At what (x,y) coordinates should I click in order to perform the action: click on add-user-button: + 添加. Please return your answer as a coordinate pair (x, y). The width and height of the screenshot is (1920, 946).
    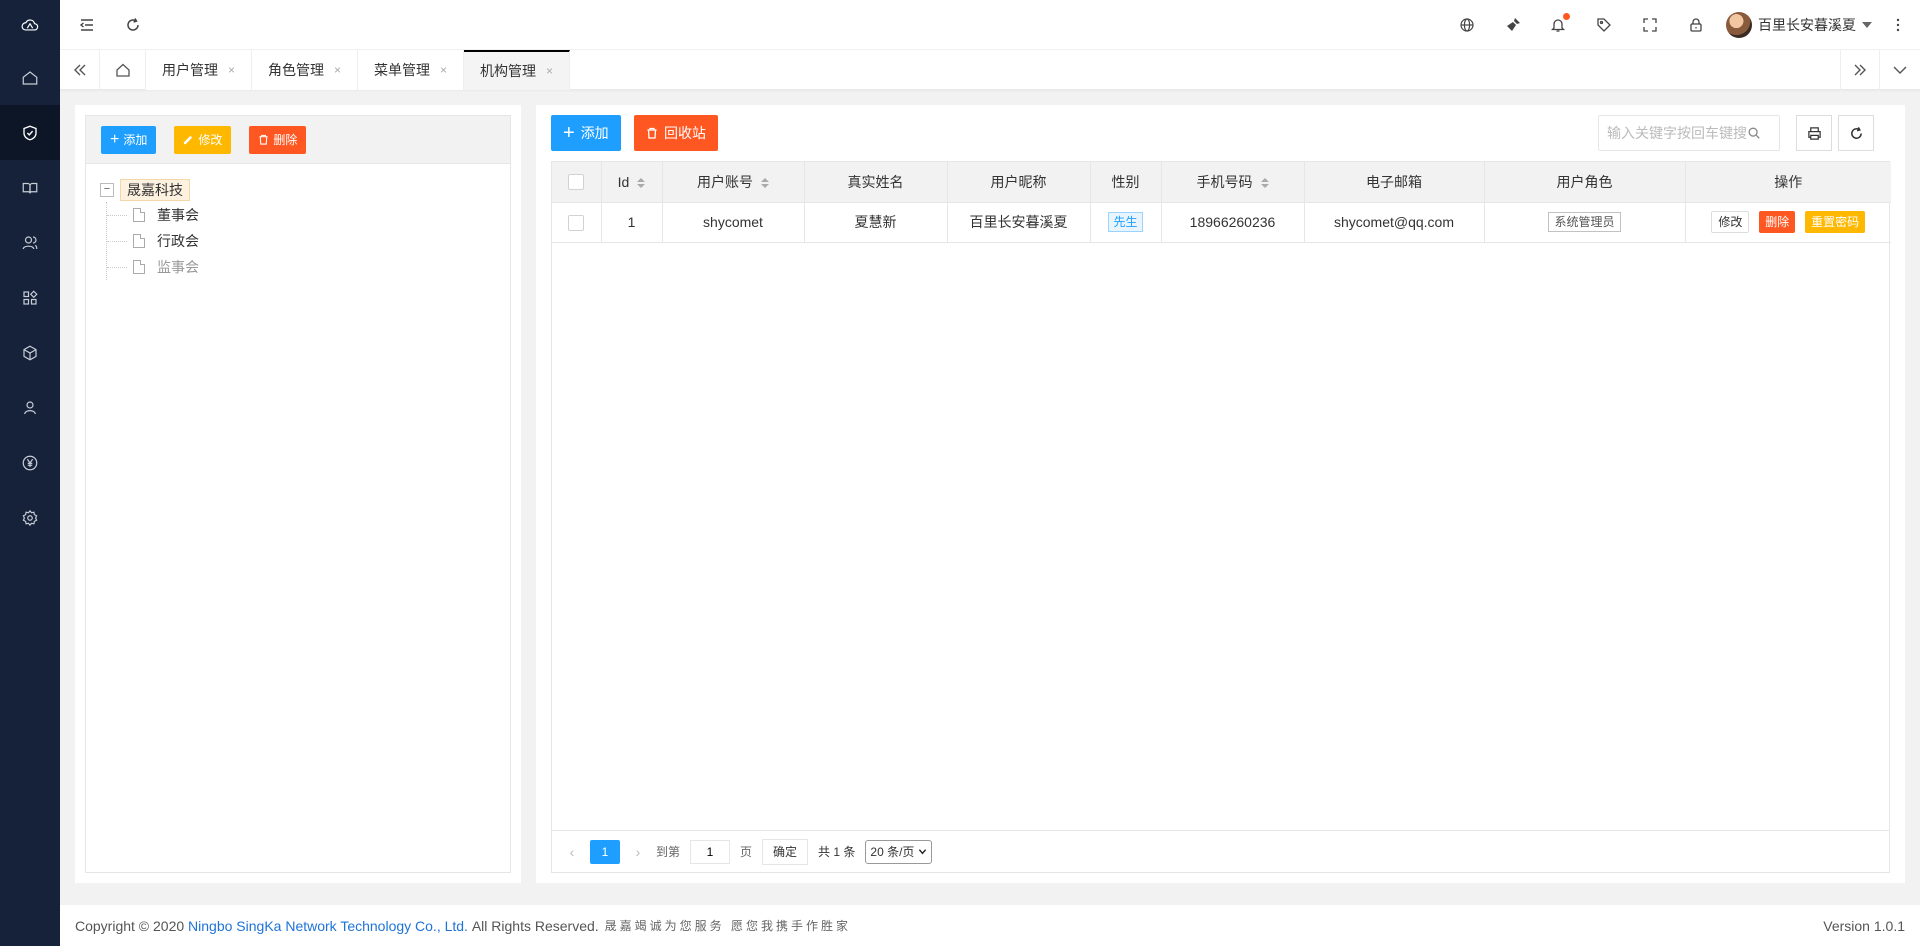
    Looking at the image, I should click on (586, 133).